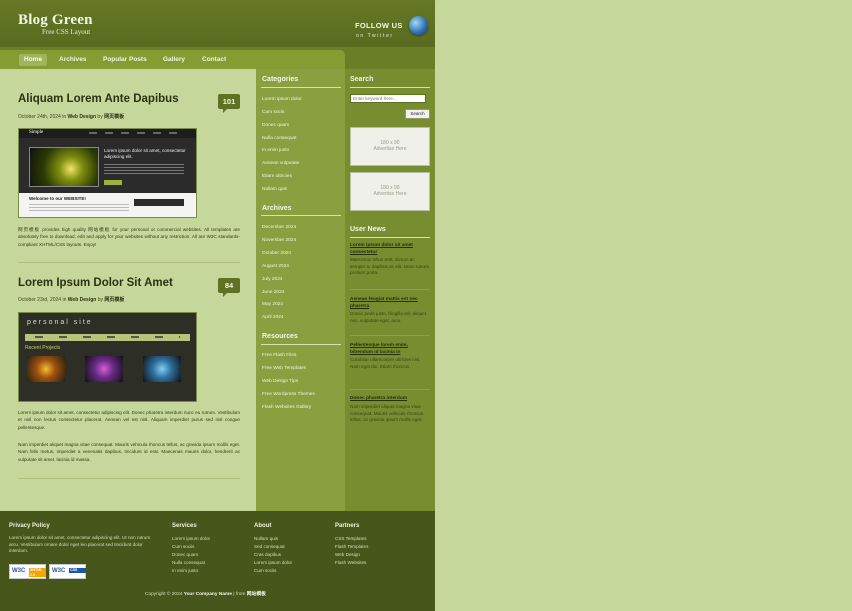 This screenshot has height=611, width=852. What do you see at coordinates (55, 20) in the screenshot?
I see `logo-title: Blog Green` at bounding box center [55, 20].